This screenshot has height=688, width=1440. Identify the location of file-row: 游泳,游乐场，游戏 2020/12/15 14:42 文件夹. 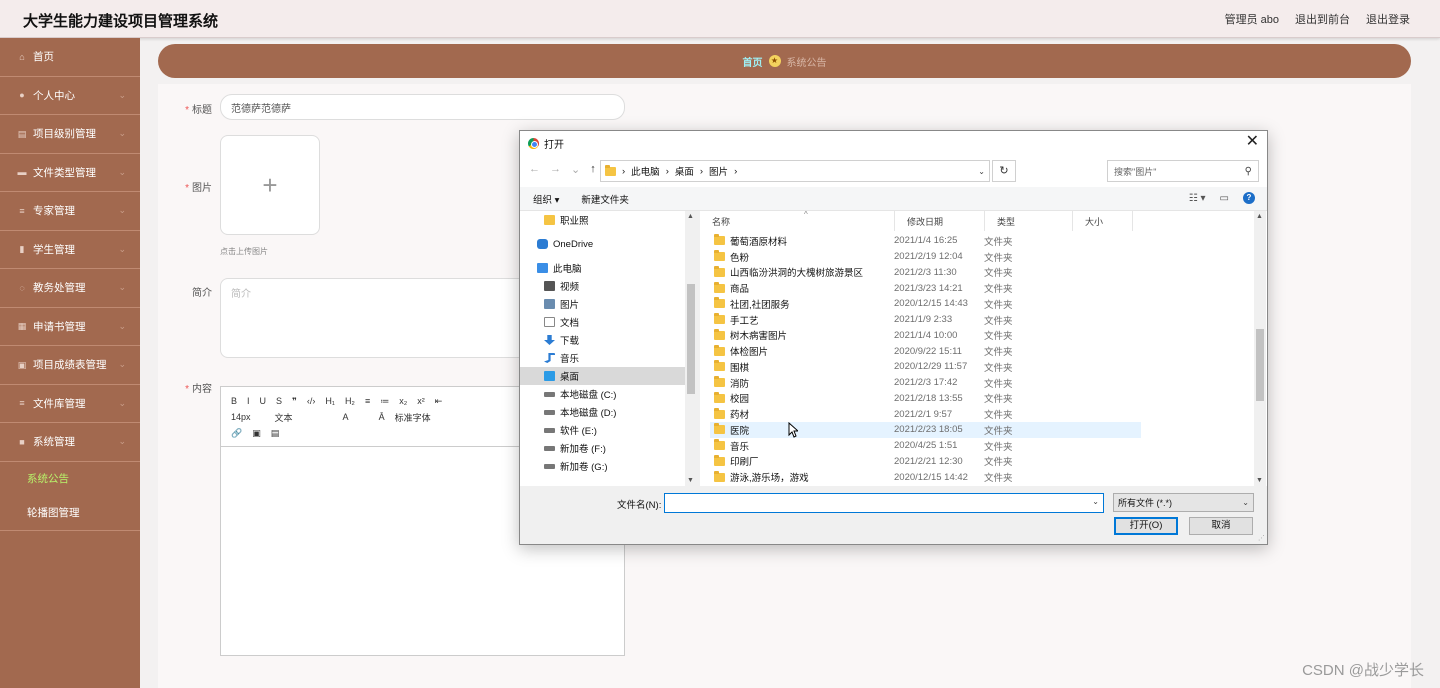
(925, 477).